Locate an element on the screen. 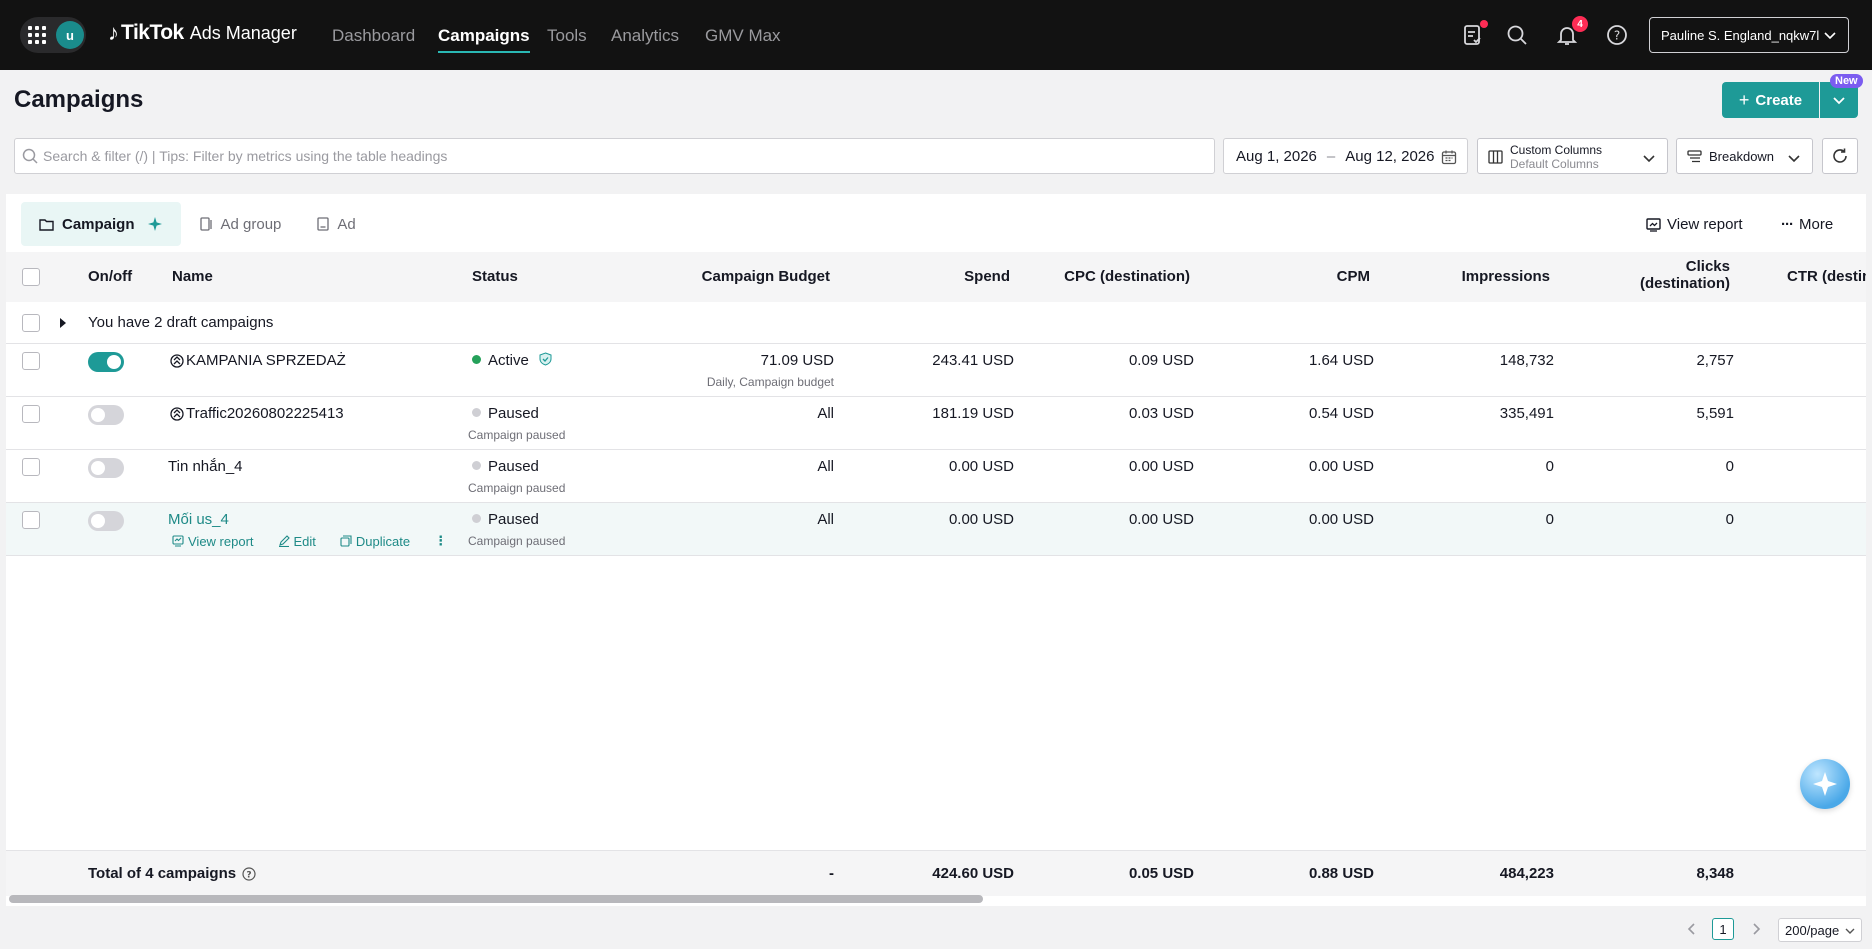  tab-ad-label: Ad is located at coordinates (346, 224).